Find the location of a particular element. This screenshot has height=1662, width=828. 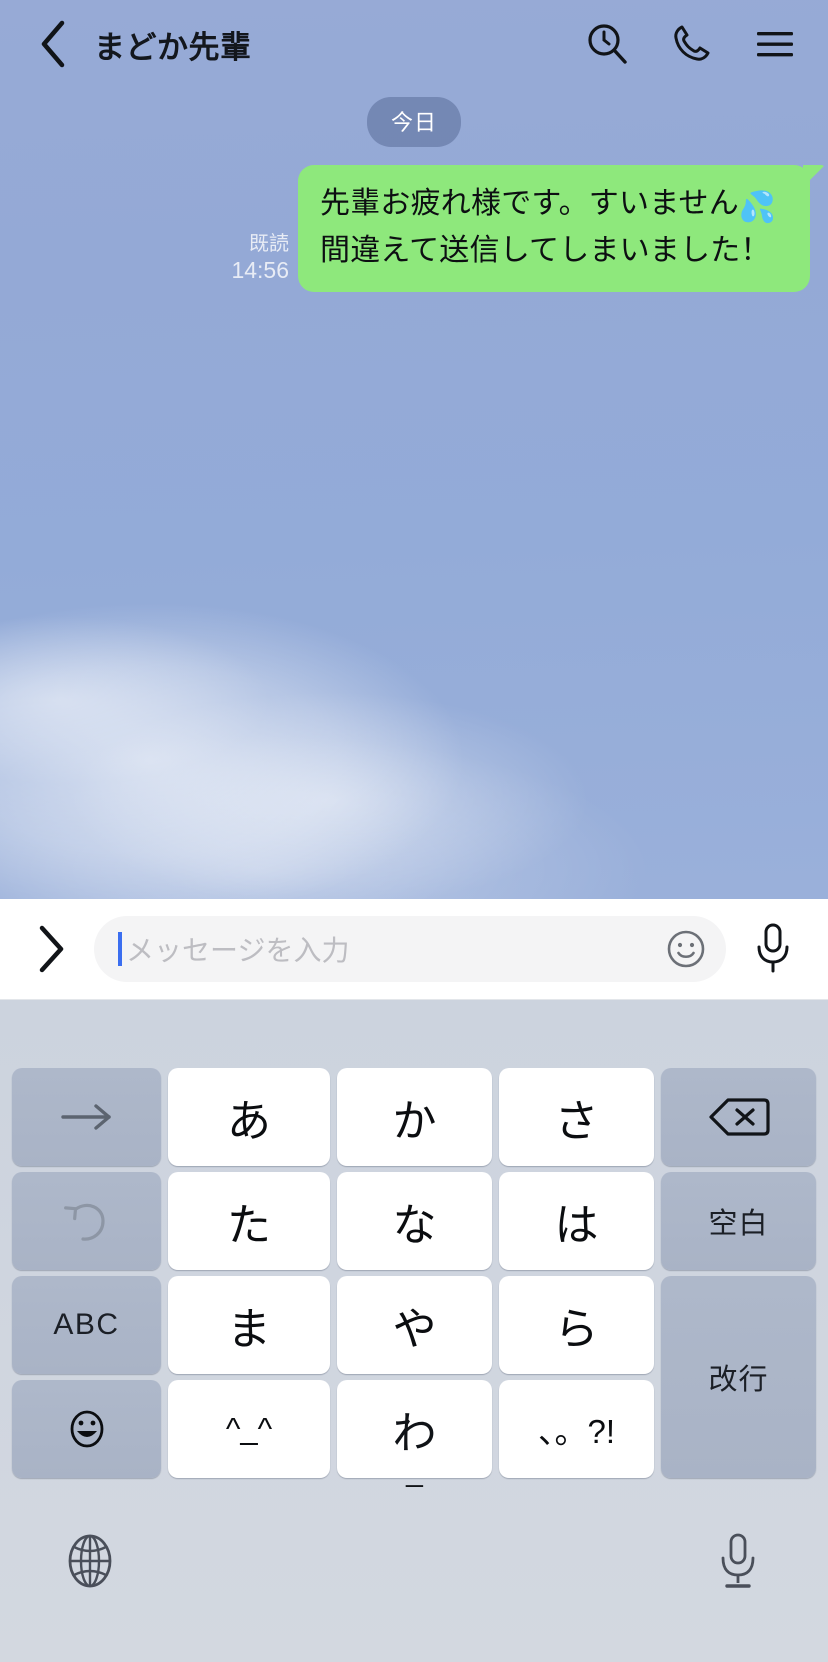

back-button is located at coordinates (53, 44).